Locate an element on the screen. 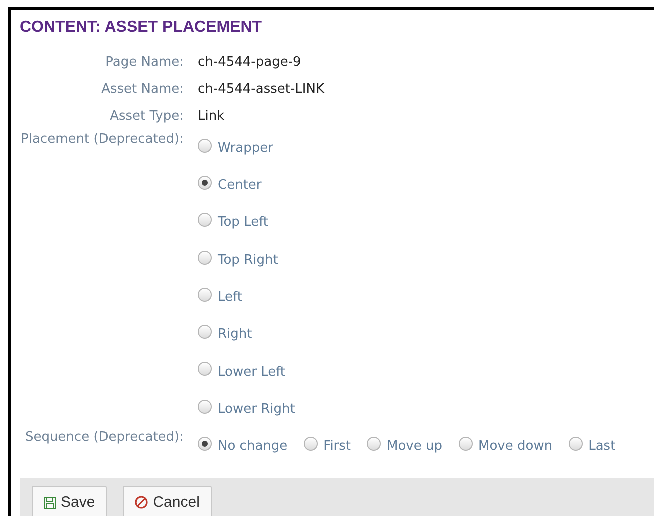  radio-label: Wrapper is located at coordinates (246, 149).